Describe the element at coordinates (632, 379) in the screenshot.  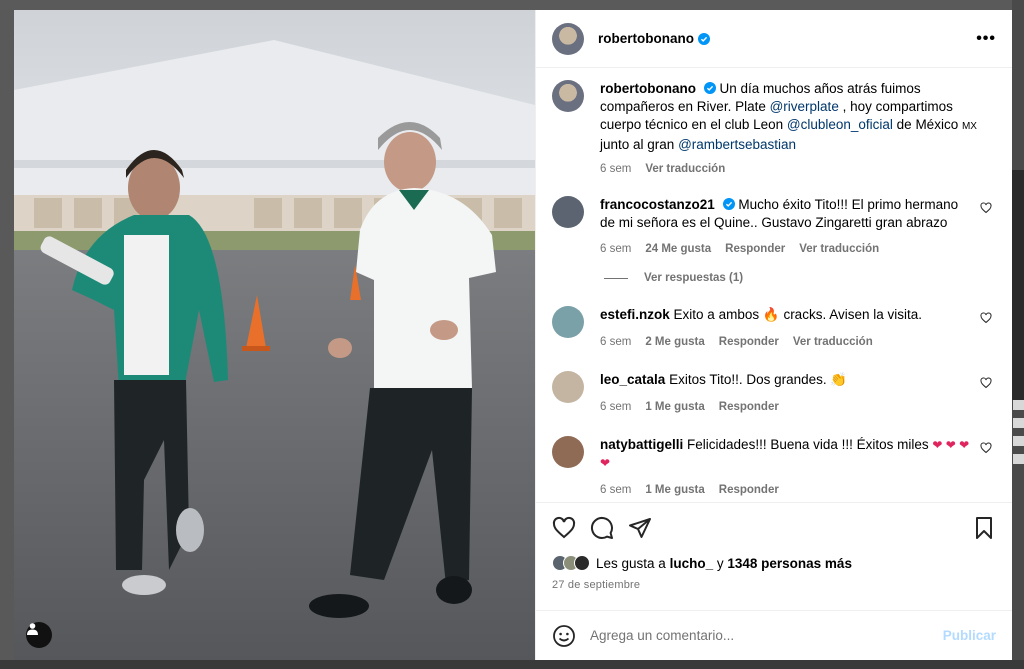
I see `commenter-username: leo_catala` at that location.